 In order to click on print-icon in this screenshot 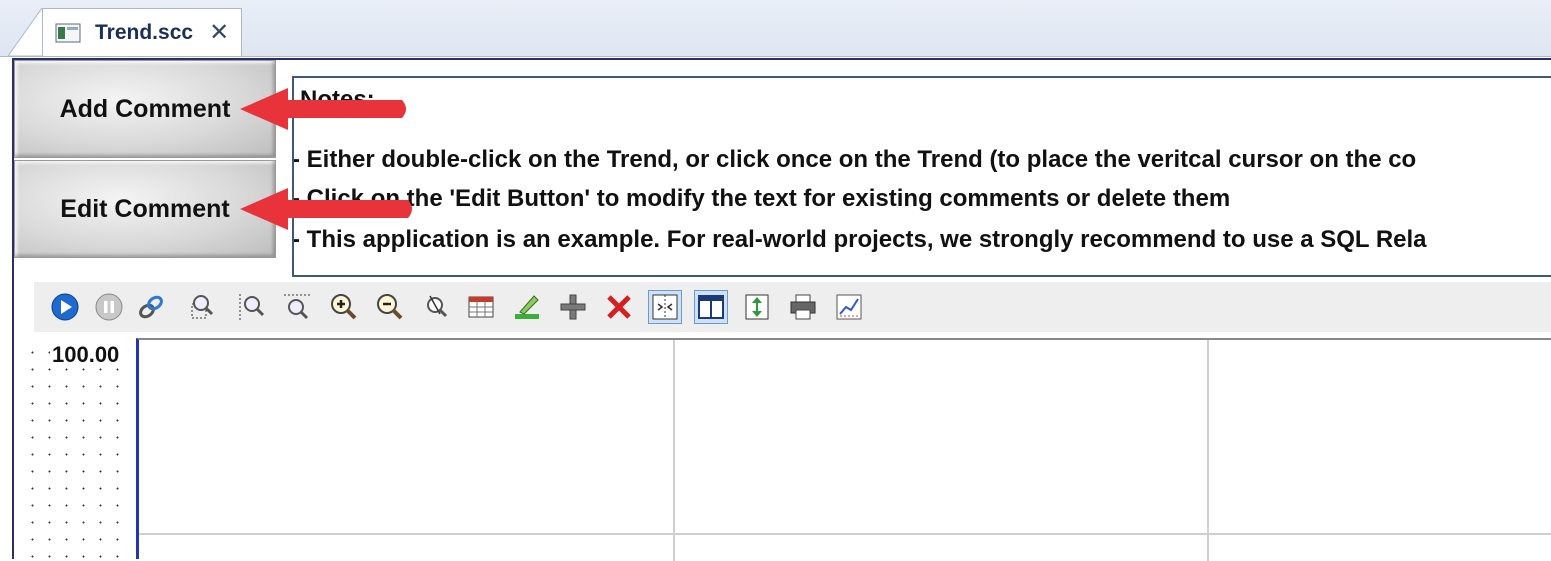, I will do `click(803, 307)`.